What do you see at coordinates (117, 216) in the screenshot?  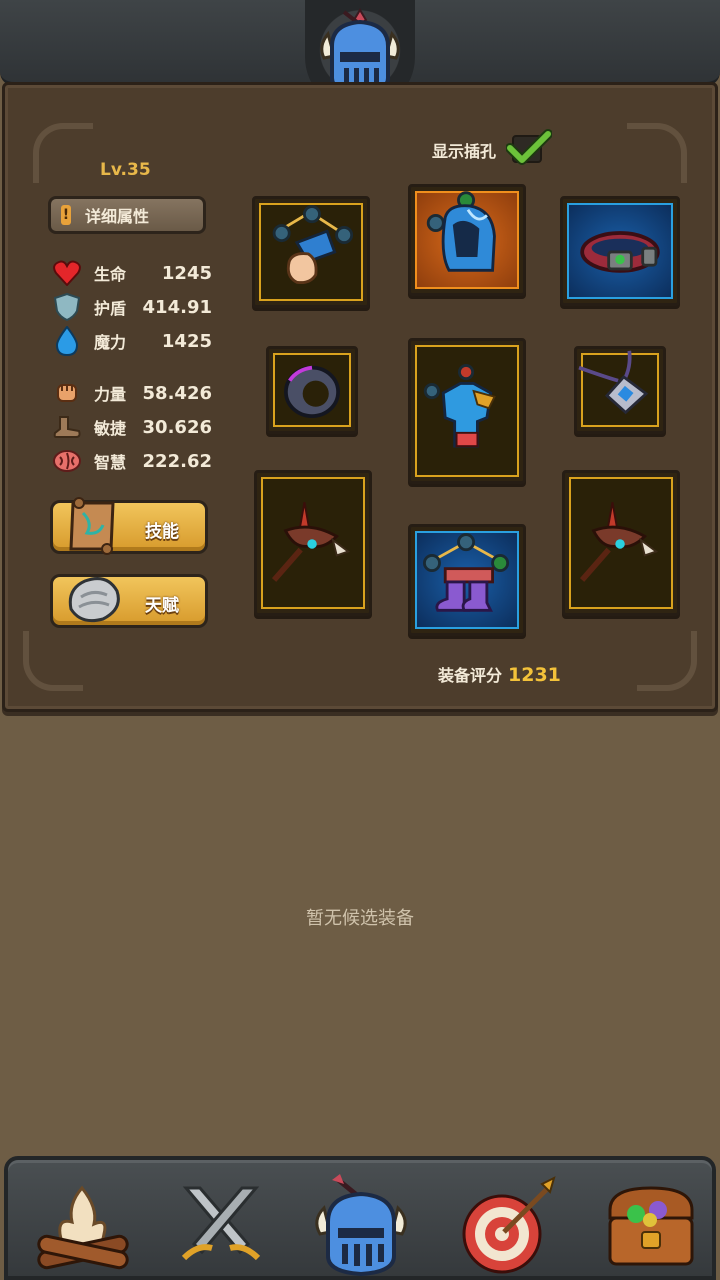 I see `detail-attributes-label: 详细属性` at bounding box center [117, 216].